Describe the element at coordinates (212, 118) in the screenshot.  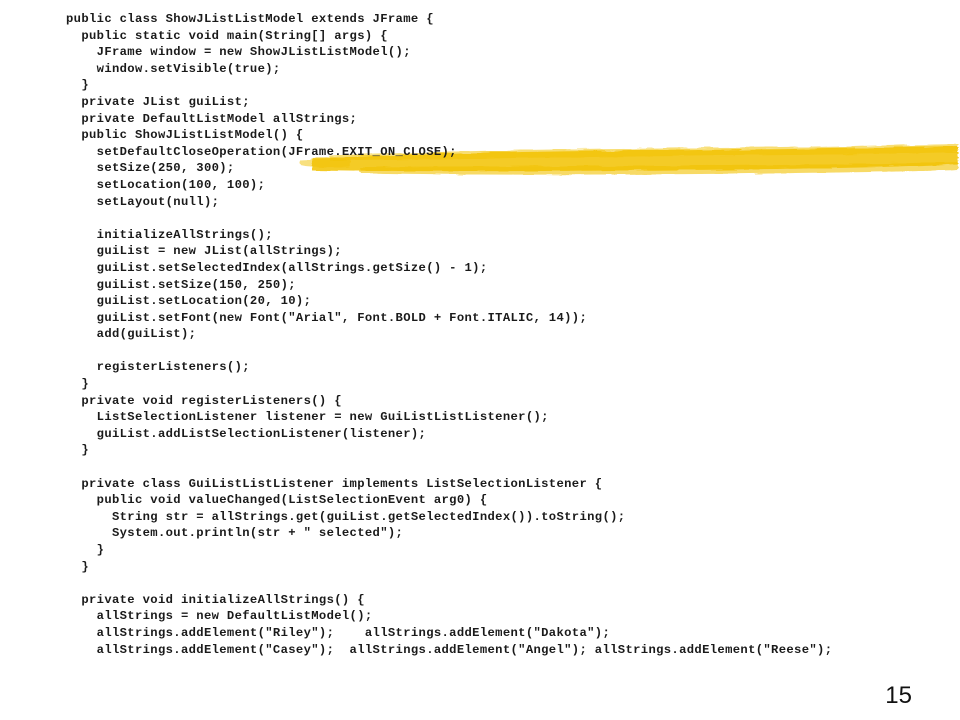
I see `code-line: private DefaultListModel allStrings;` at that location.